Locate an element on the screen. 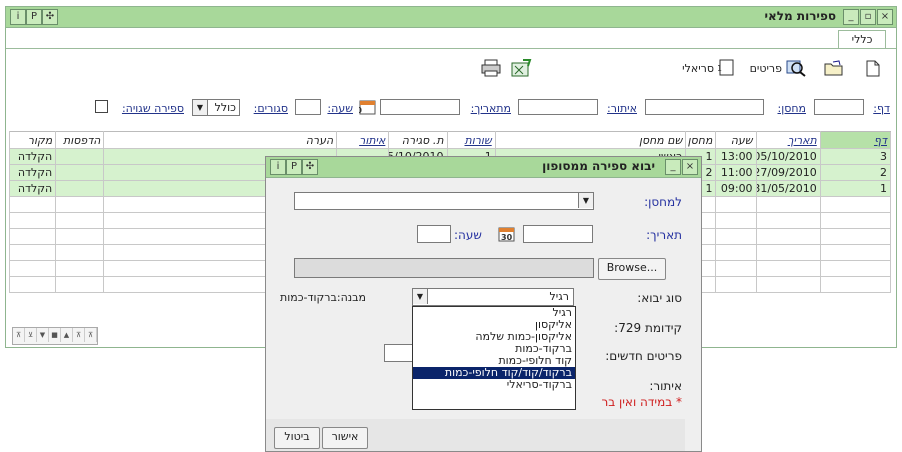 Image resolution: width=902 pixels, height=452 pixels. table-cell: 31/05/2010 is located at coordinates (788, 188).